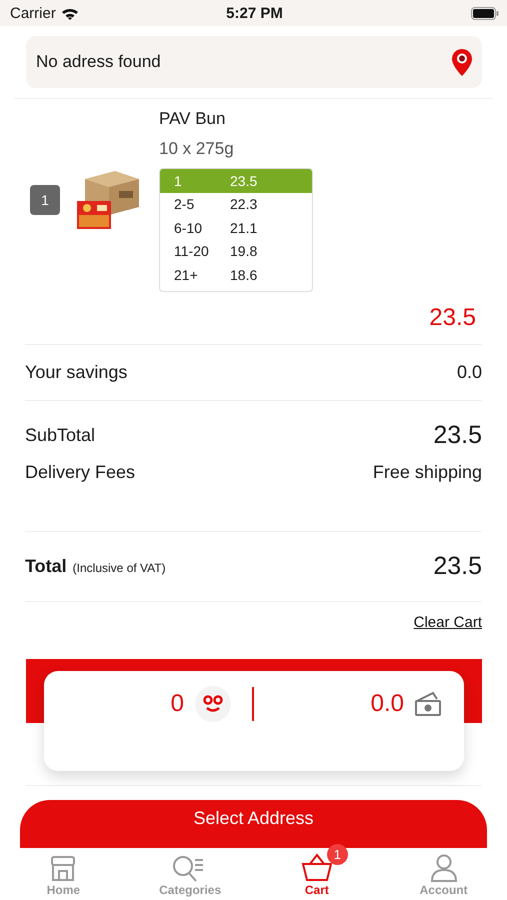 The image size is (507, 900). Describe the element at coordinates (189, 228) in the screenshot. I see `tier-quantity: 6-10` at that location.